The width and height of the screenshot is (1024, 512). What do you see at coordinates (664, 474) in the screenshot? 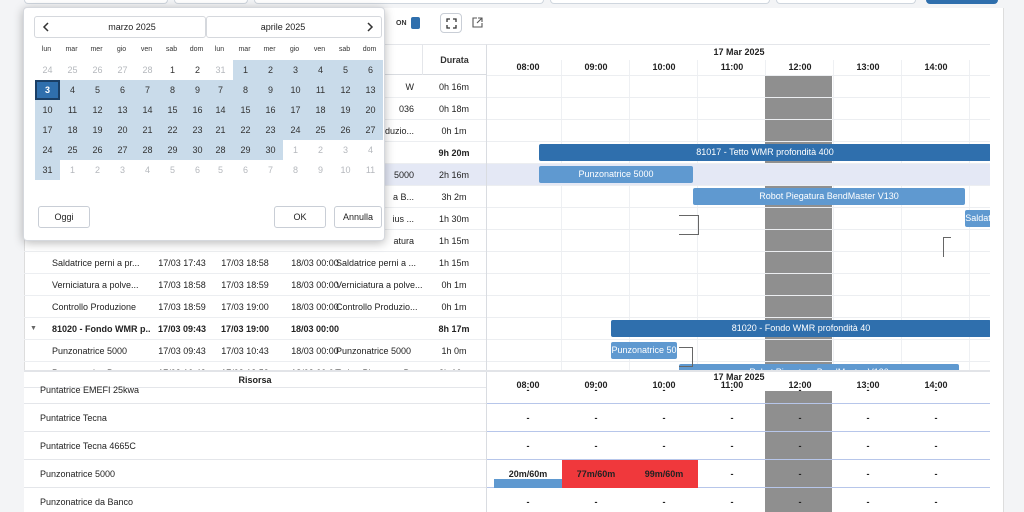
I see `capacity-cell: 99m/60m` at bounding box center [664, 474].